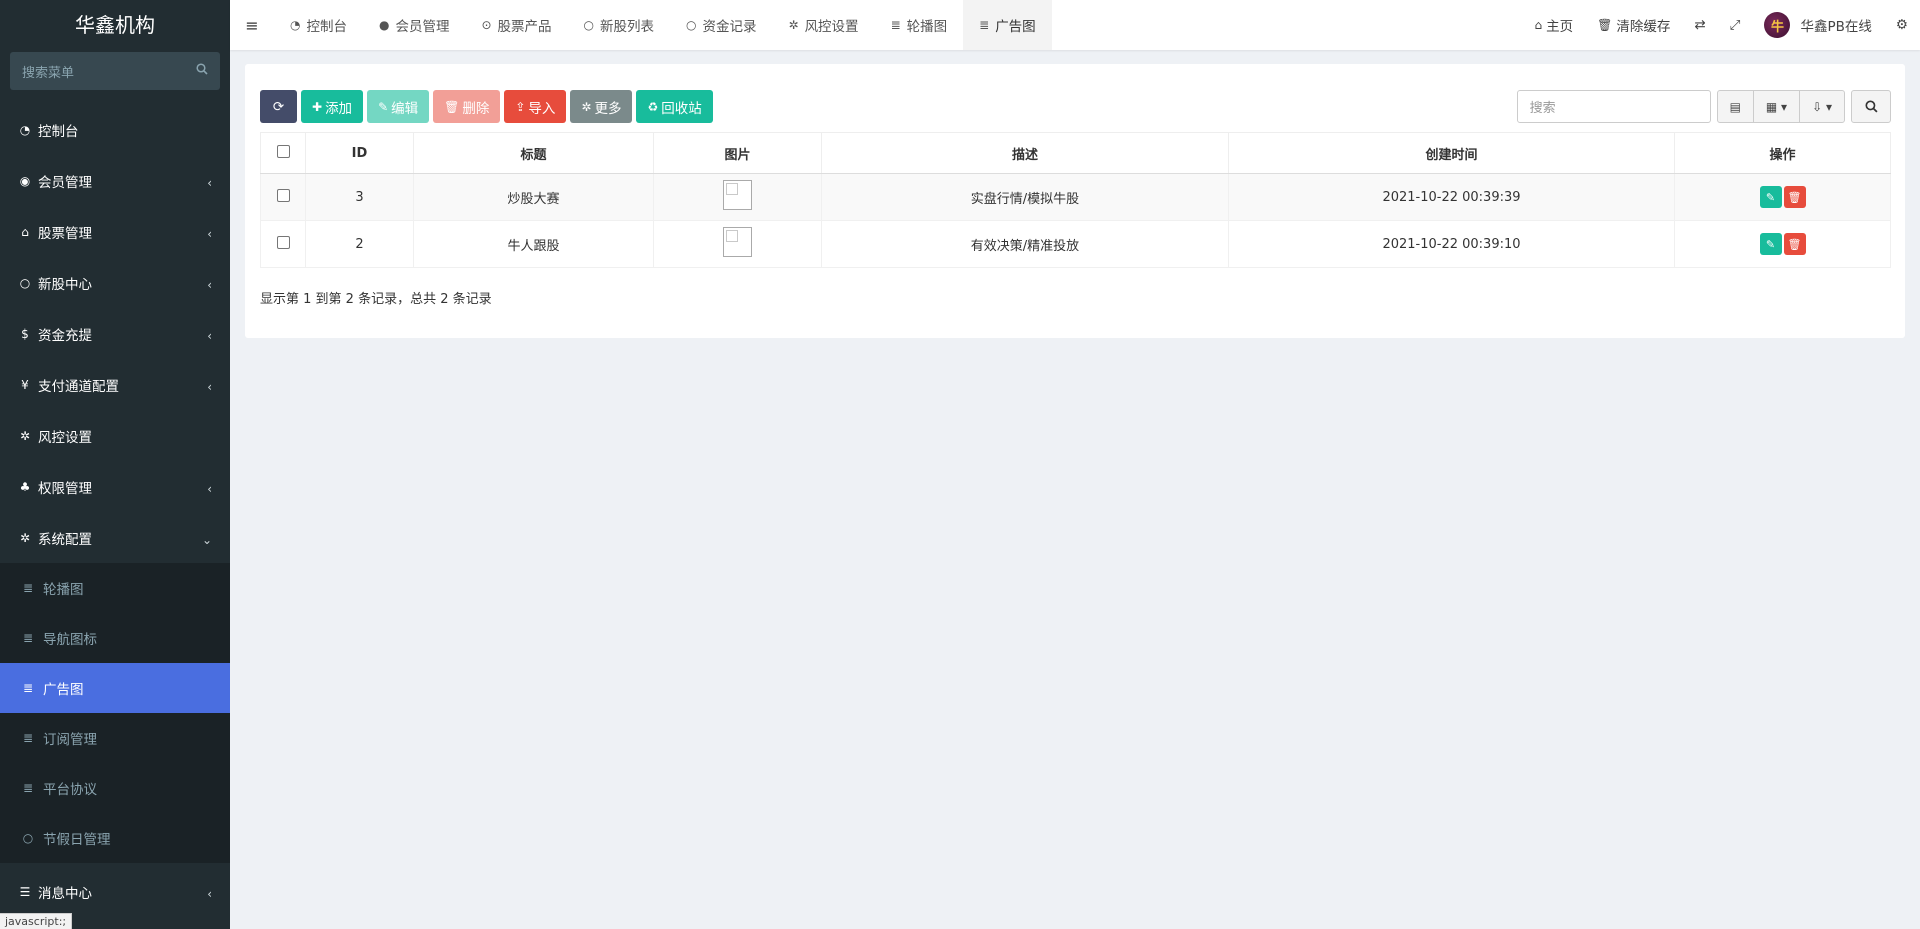  I want to click on refresh-icon: ⟳, so click(278, 106).